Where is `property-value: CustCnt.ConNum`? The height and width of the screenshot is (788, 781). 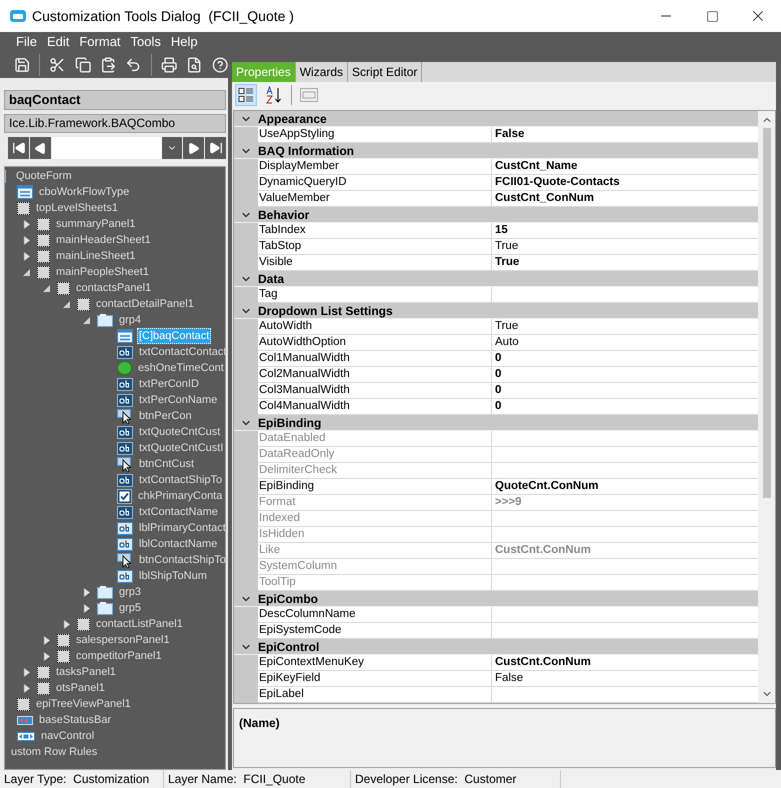
property-value: CustCnt.ConNum is located at coordinates (541, 662).